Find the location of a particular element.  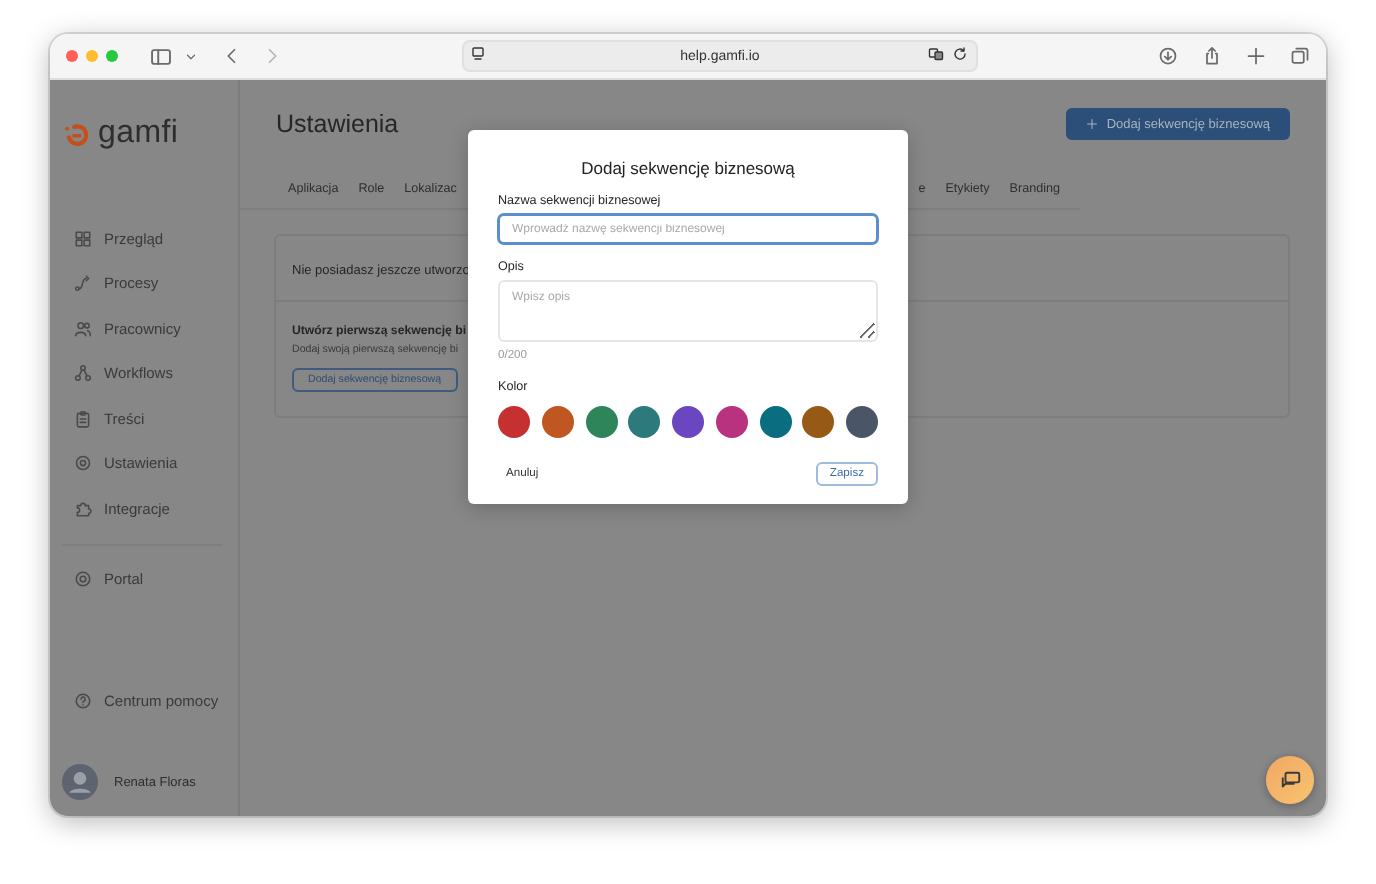

people-icon is located at coordinates (83, 328).